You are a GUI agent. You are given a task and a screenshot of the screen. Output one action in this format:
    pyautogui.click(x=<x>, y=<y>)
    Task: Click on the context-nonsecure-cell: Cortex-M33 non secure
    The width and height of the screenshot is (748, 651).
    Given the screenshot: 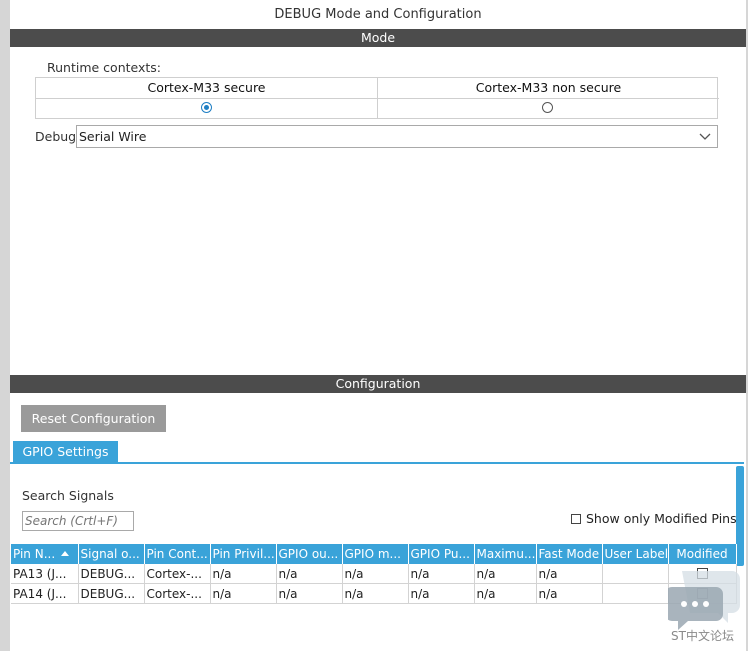 What is the action you would take?
    pyautogui.click(x=548, y=98)
    